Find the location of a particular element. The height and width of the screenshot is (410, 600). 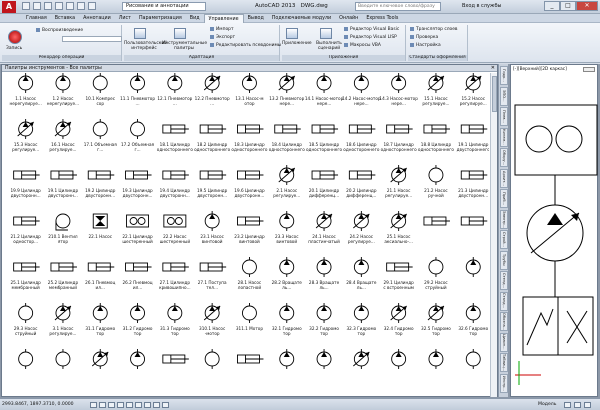

palette-close-icon: ✕ is located at coordinates (493, 68).